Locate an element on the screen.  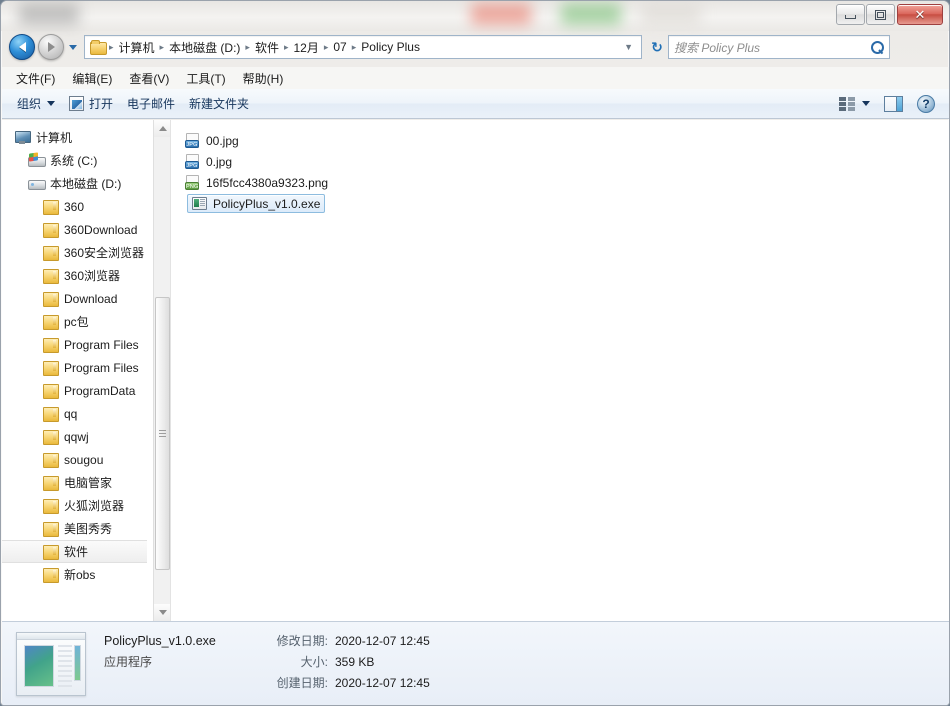
file-item-selected: PolicyPlus_v1.0.exe is located at coordinates (256, 203).